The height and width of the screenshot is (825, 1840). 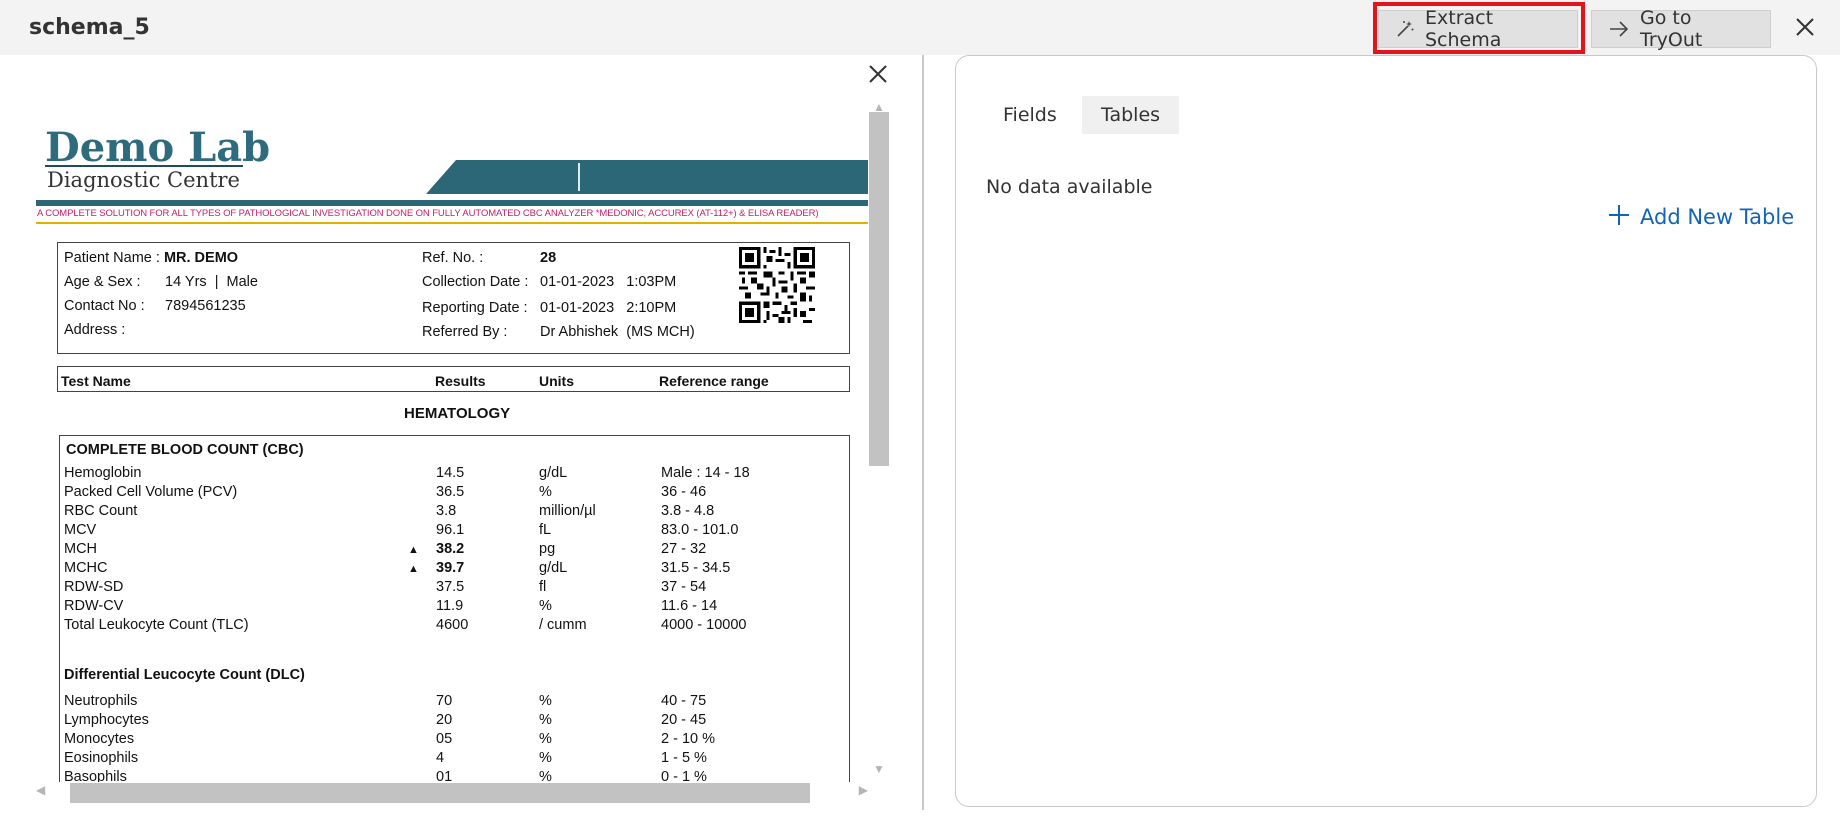 What do you see at coordinates (1131, 115) in the screenshot?
I see `tab-tables: Tables` at bounding box center [1131, 115].